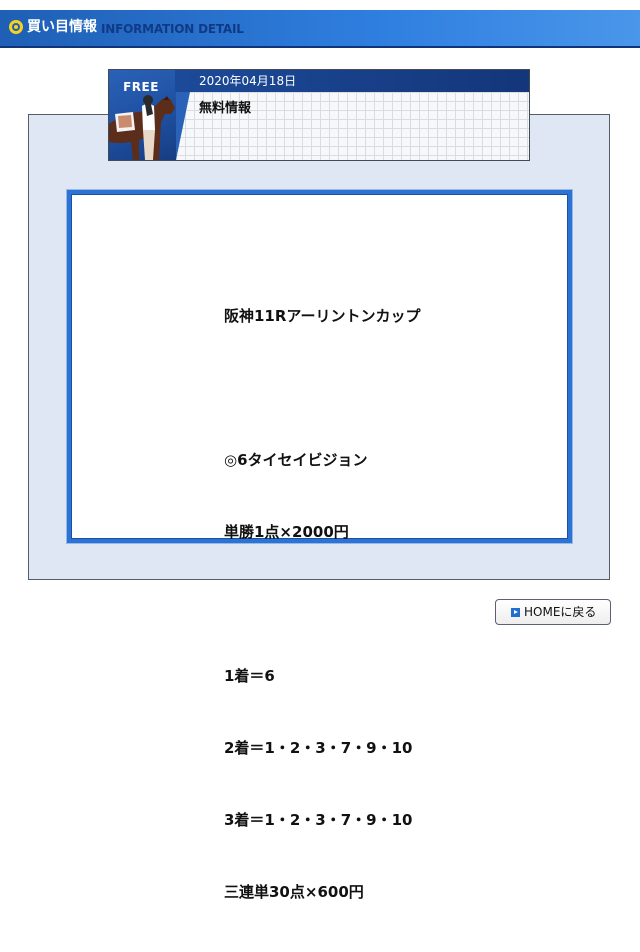  I want to click on card-badge-area: FREE, so click(142, 115).